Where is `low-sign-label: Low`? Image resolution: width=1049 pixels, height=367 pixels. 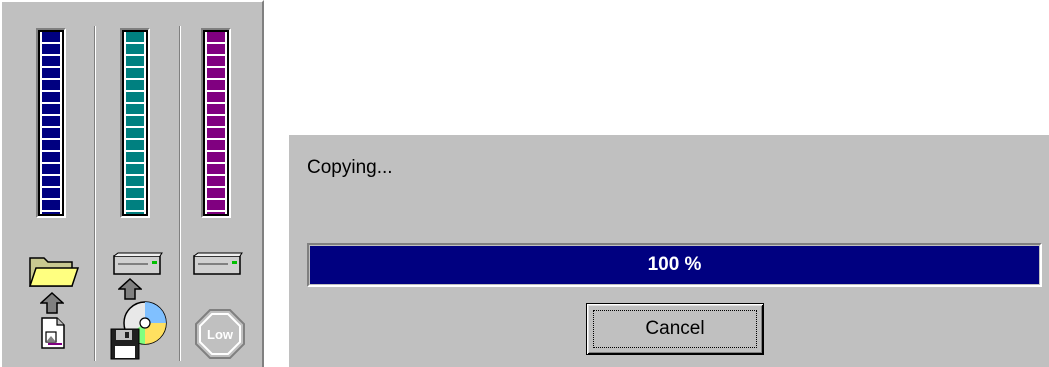
low-sign-label: Low is located at coordinates (220, 334).